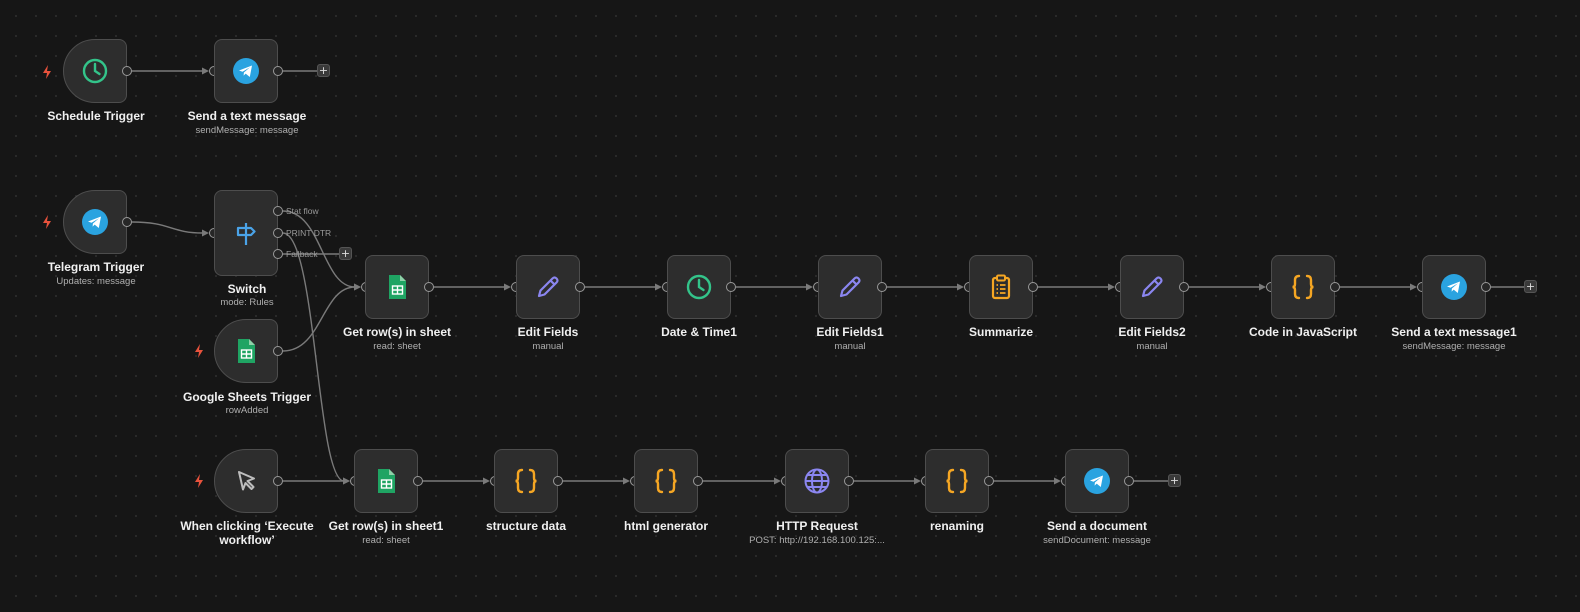 Image resolution: width=1580 pixels, height=612 pixels. Describe the element at coordinates (957, 481) in the screenshot. I see `node-renaming` at that location.